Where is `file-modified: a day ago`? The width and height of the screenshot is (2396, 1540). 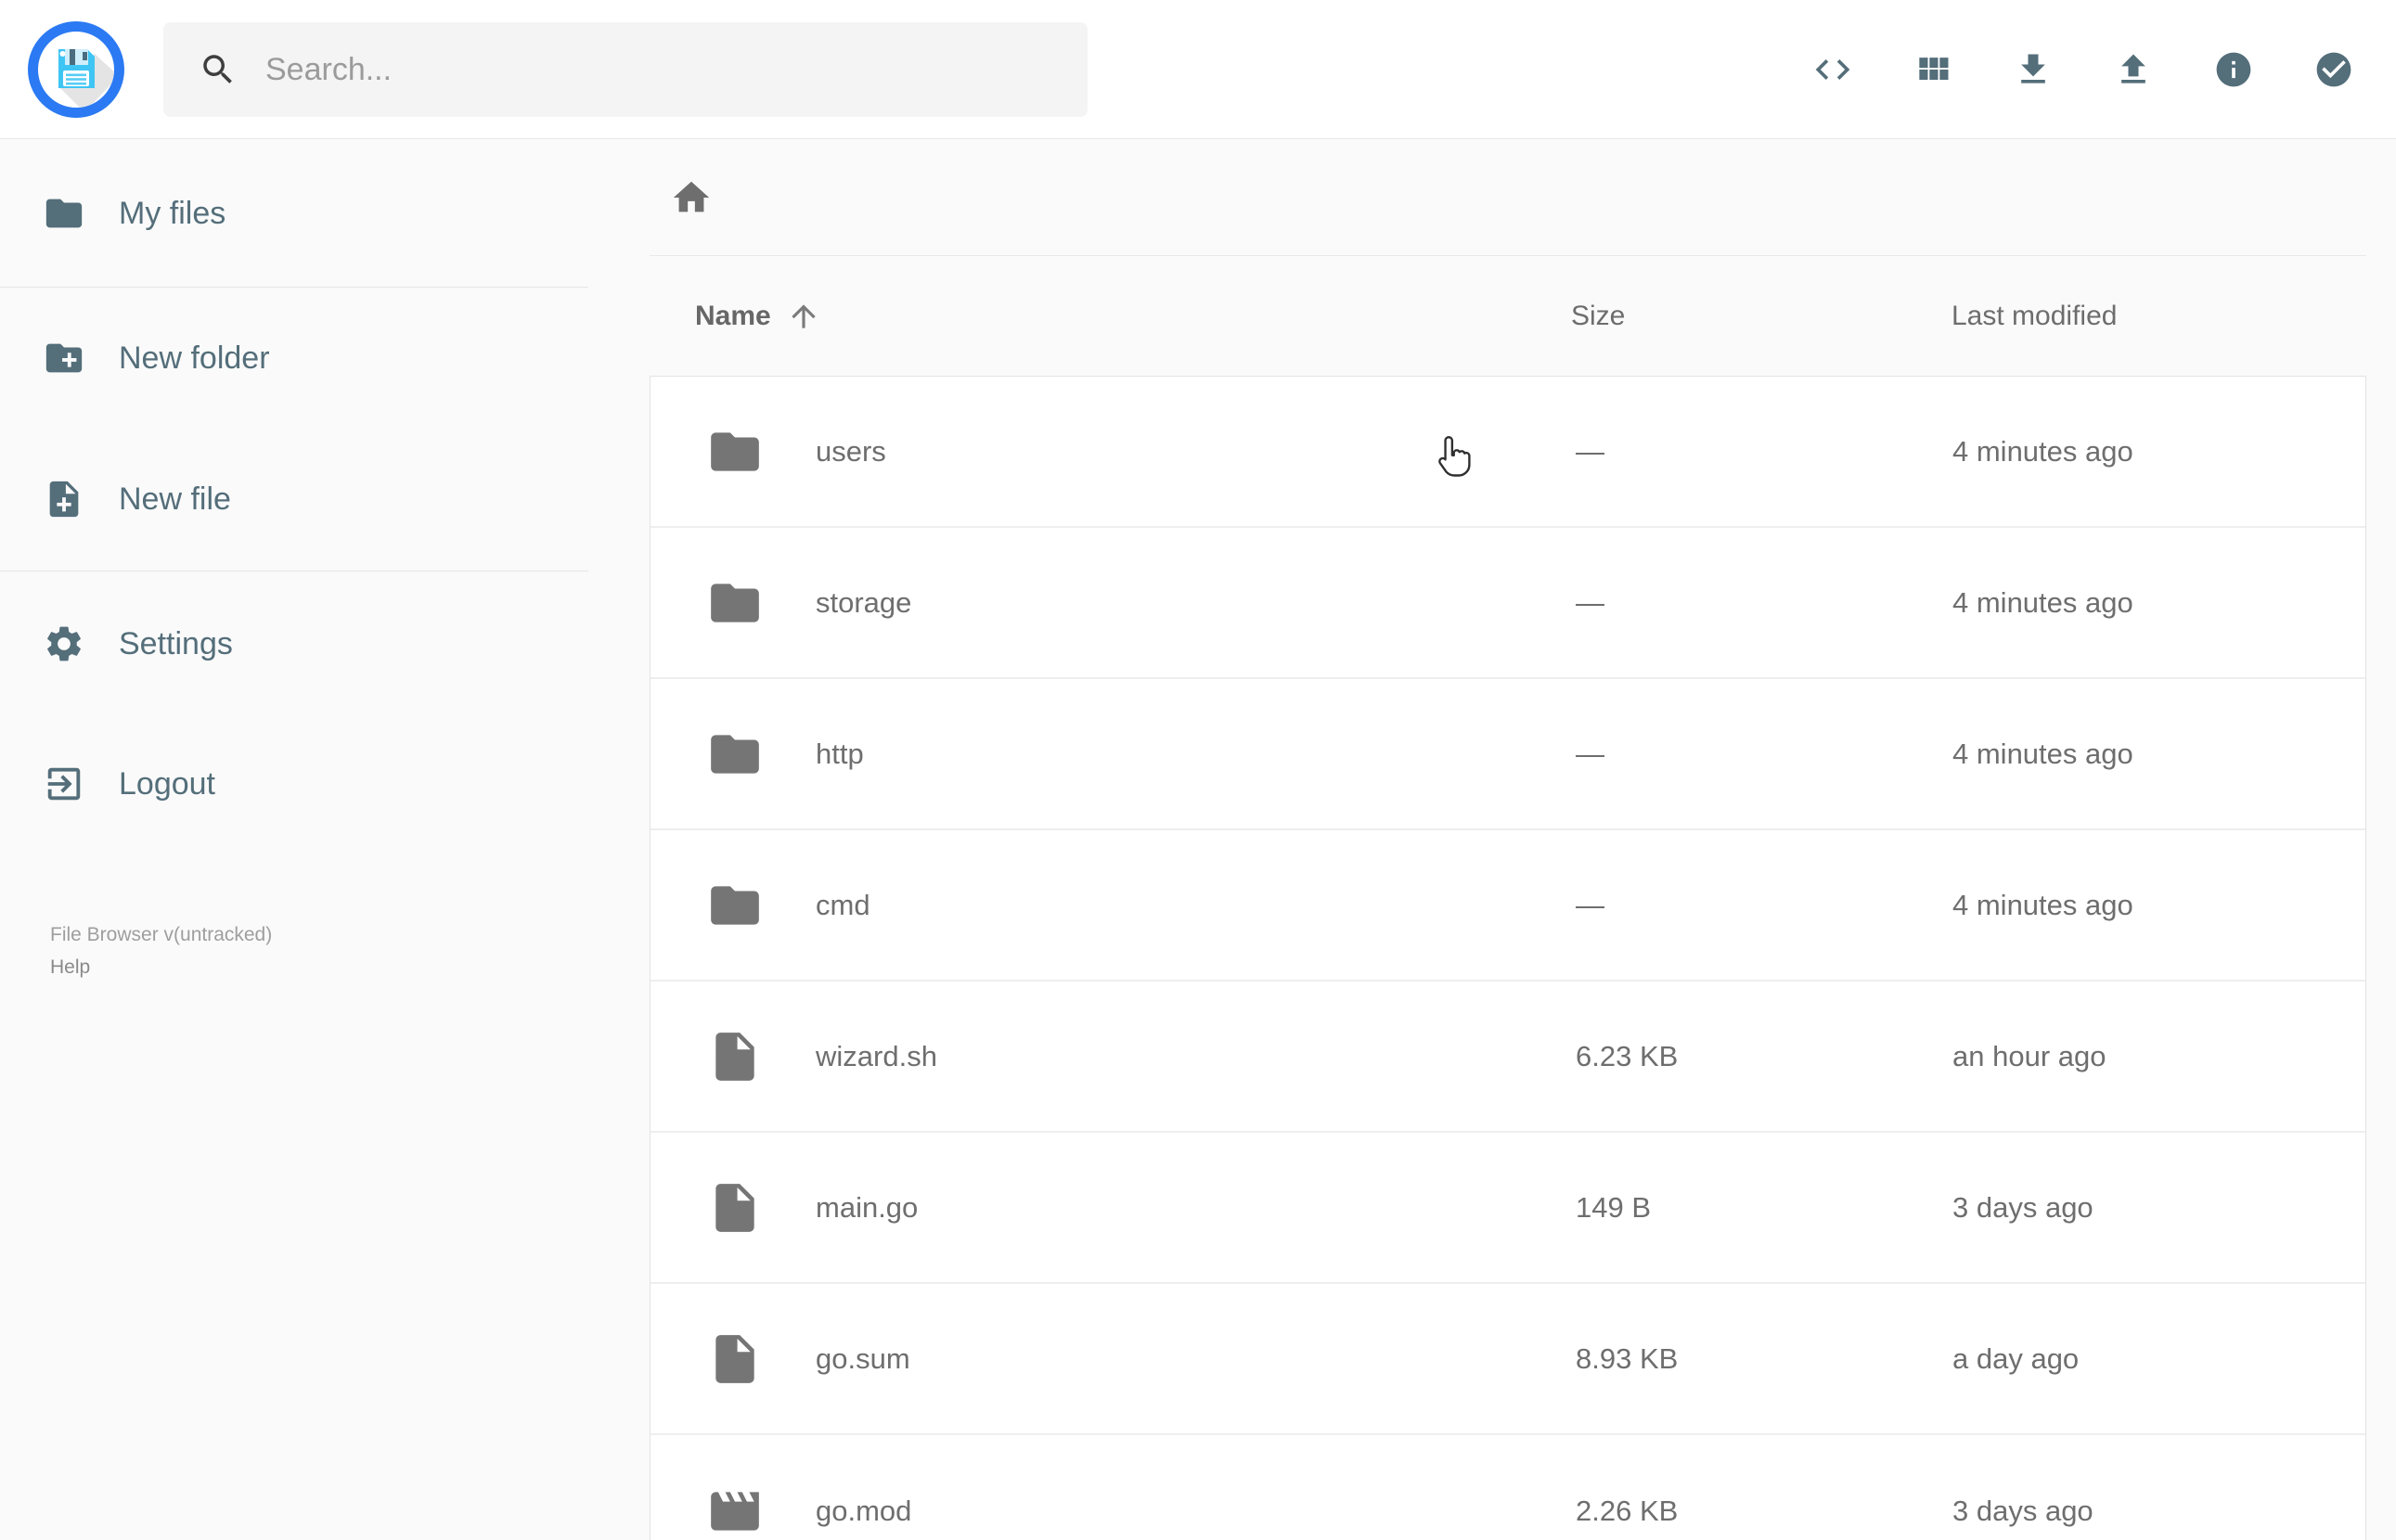
file-modified: a day ago is located at coordinates (2016, 1358).